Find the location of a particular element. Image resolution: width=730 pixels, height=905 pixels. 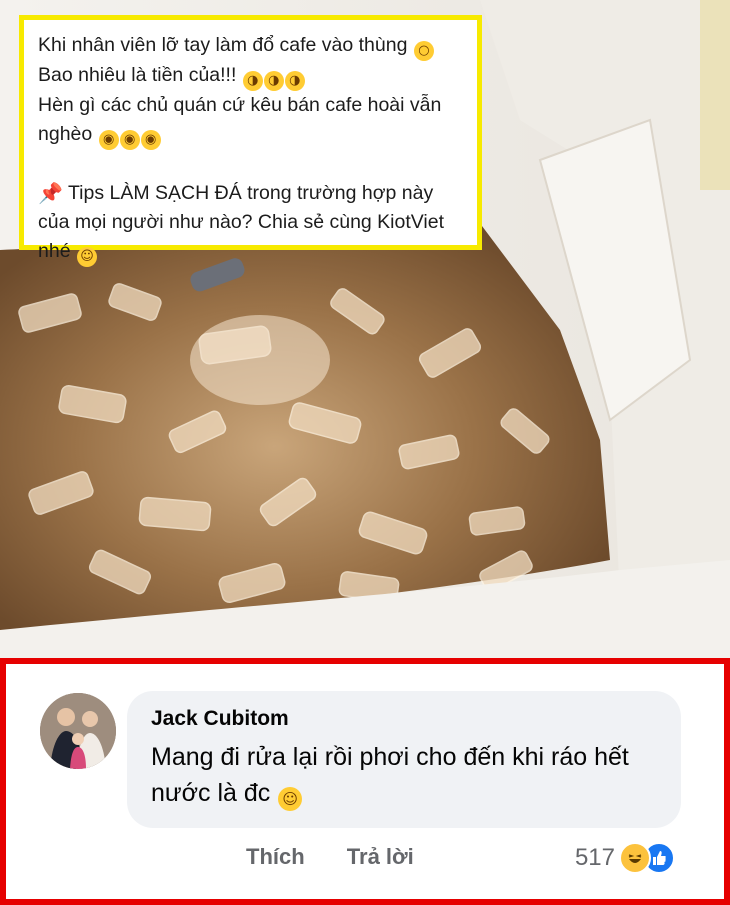

caption-line: Bao nhiêu là tiền của!!! ◑ ◑ ◑ is located at coordinates (250, 76).